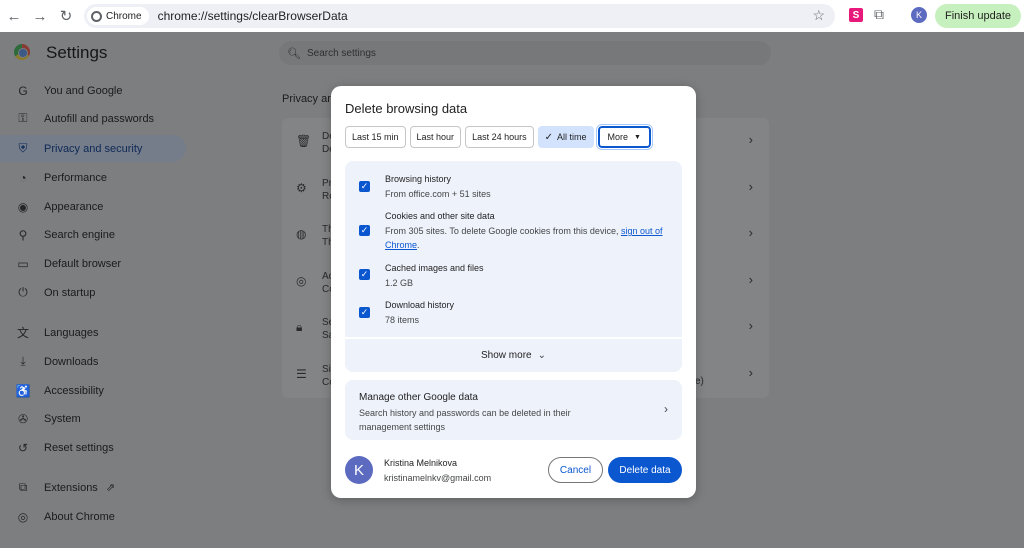  Describe the element at coordinates (110, 488) in the screenshot. I see `external-link-icon: ⇗` at that location.